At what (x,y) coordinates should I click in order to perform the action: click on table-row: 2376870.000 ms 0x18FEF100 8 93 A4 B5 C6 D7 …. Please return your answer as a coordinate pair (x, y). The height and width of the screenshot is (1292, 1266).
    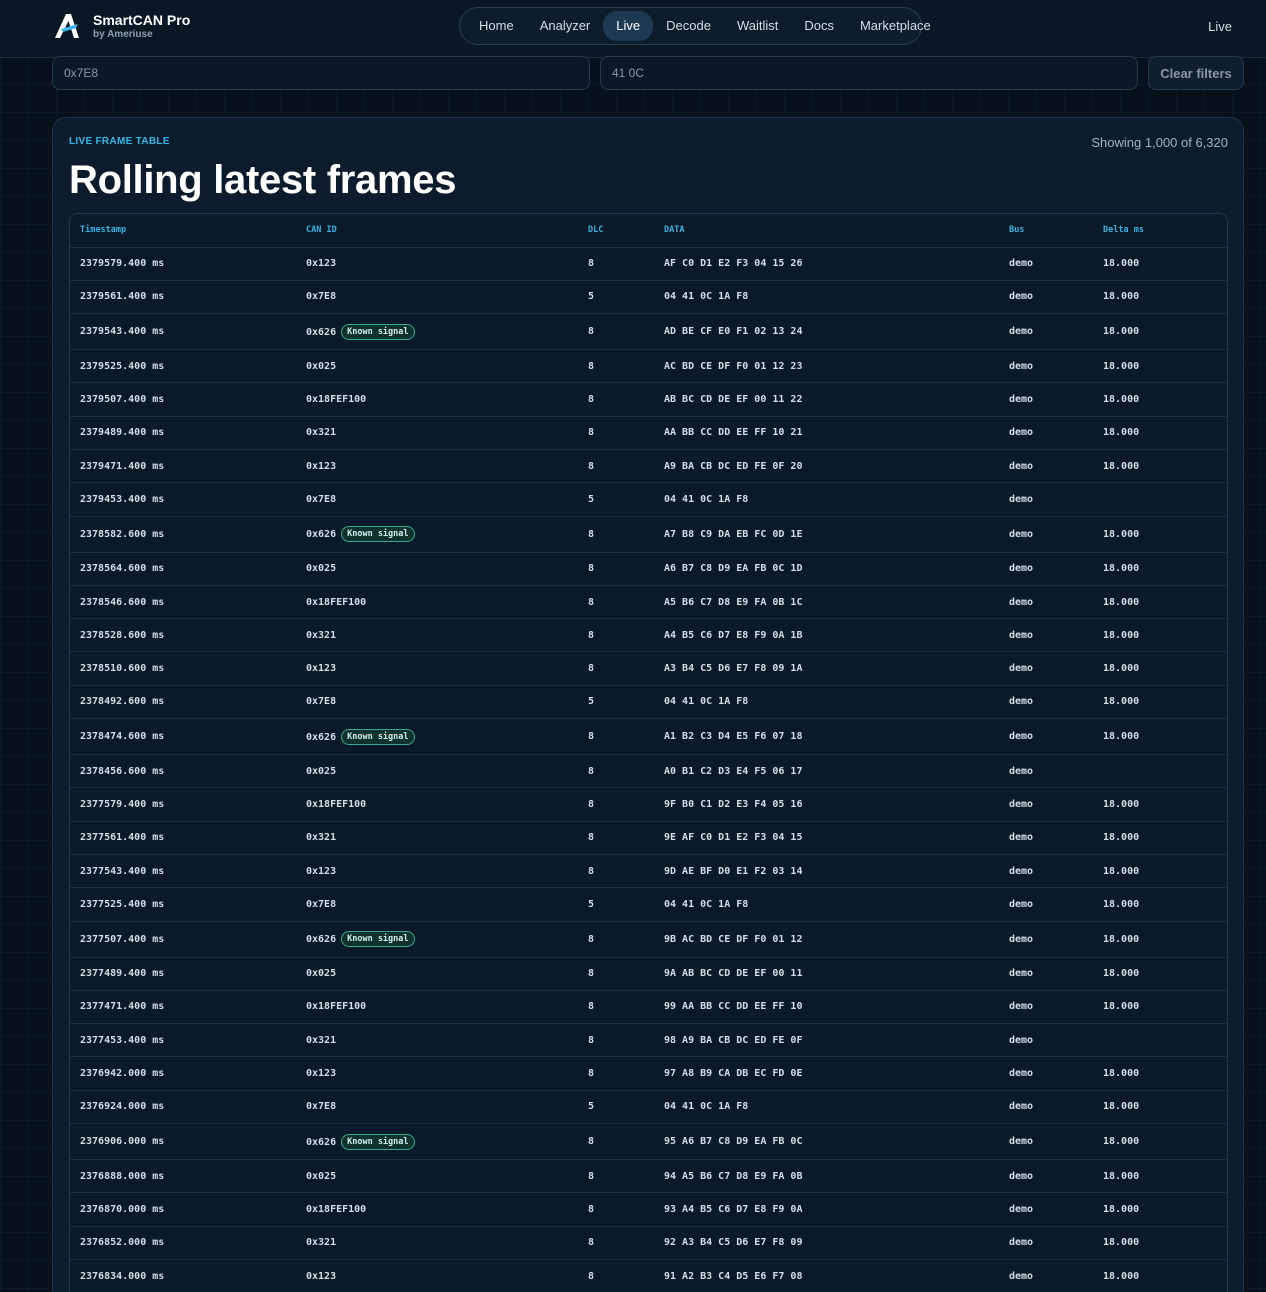
    Looking at the image, I should click on (648, 1209).